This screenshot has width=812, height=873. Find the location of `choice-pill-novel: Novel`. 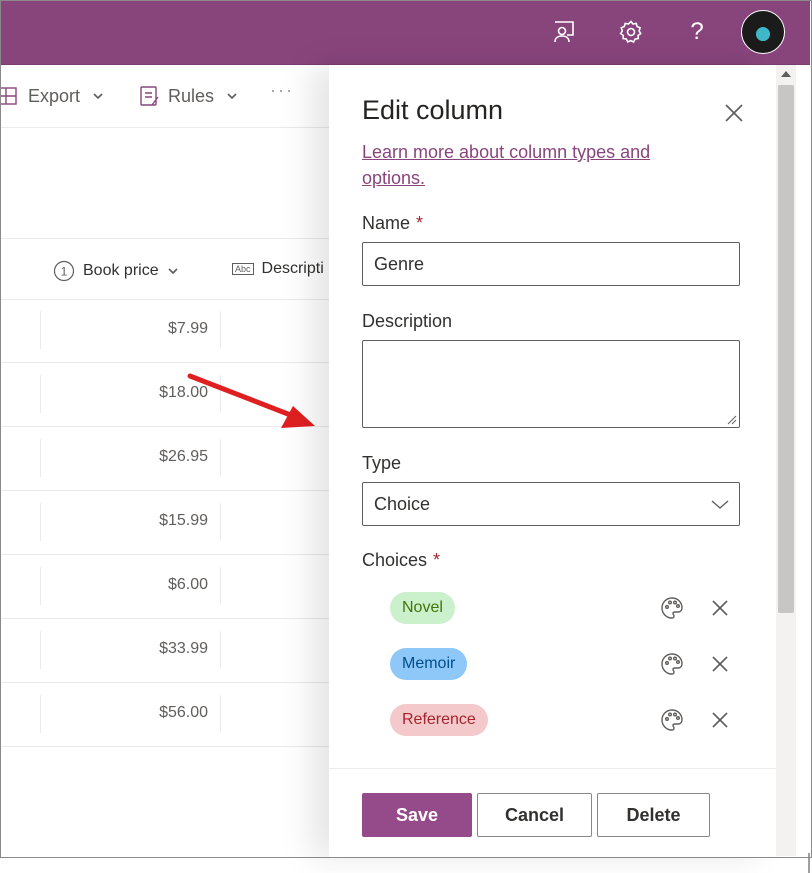

choice-pill-novel: Novel is located at coordinates (422, 608).